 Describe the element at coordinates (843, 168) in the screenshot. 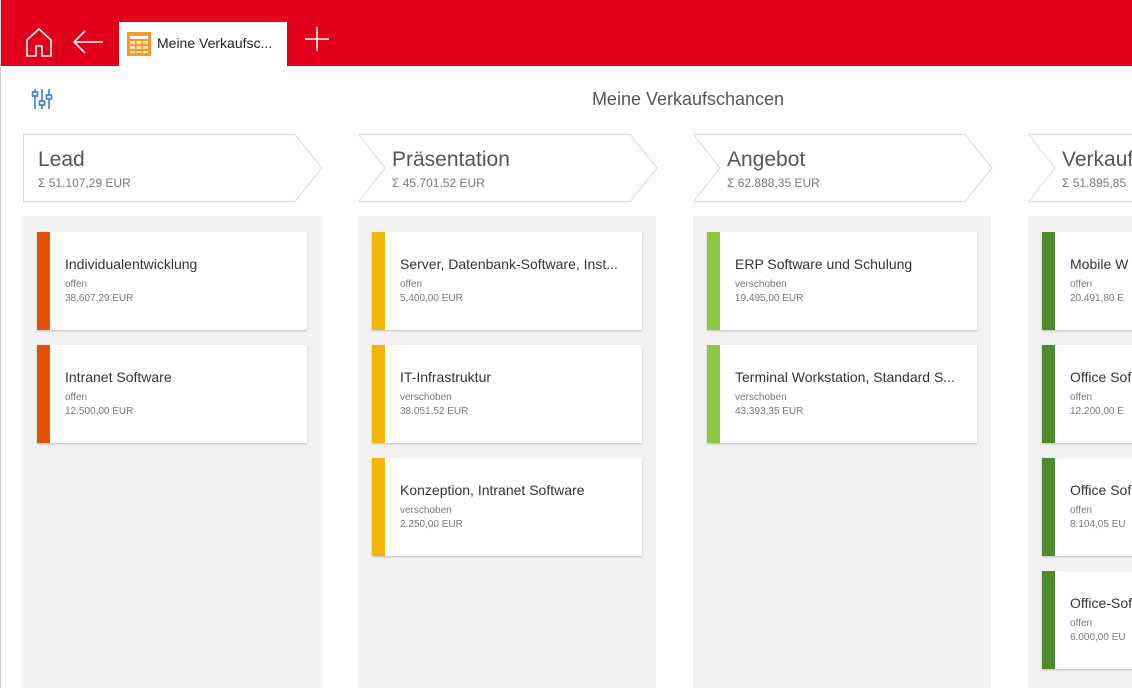

I see `stage-header-angebot: Angebot Σ 62.888,35 EUR` at that location.